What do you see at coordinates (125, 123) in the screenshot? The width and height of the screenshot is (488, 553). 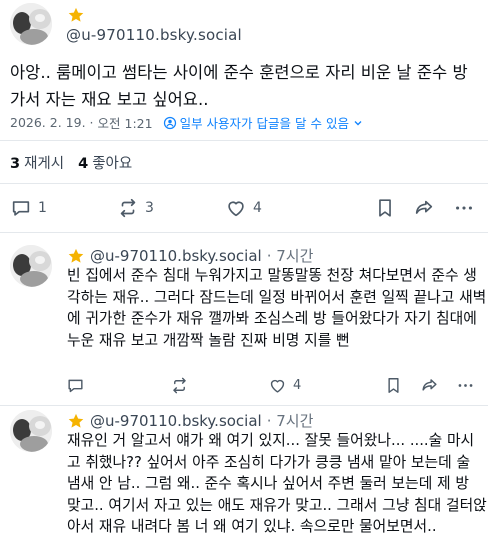 I see `post-time: 오전 1:21` at bounding box center [125, 123].